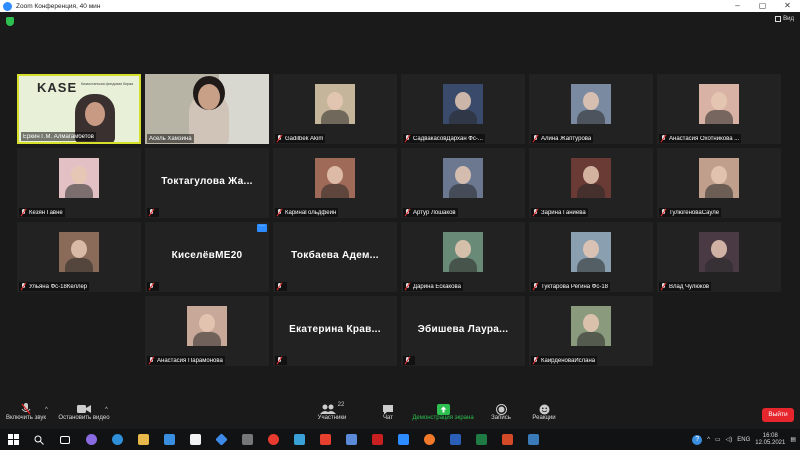  Describe the element at coordinates (186, 360) in the screenshot. I see `participant-label: Анастасия Парамонова` at that location.